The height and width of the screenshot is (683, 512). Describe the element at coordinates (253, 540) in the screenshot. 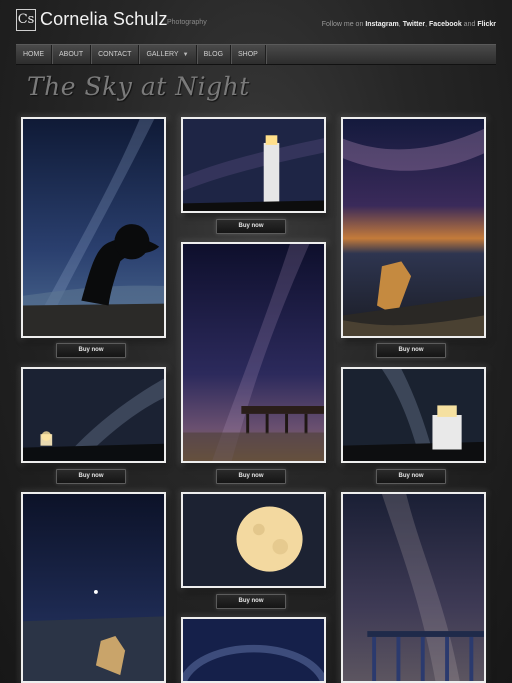

I see `photo-full-moon` at that location.